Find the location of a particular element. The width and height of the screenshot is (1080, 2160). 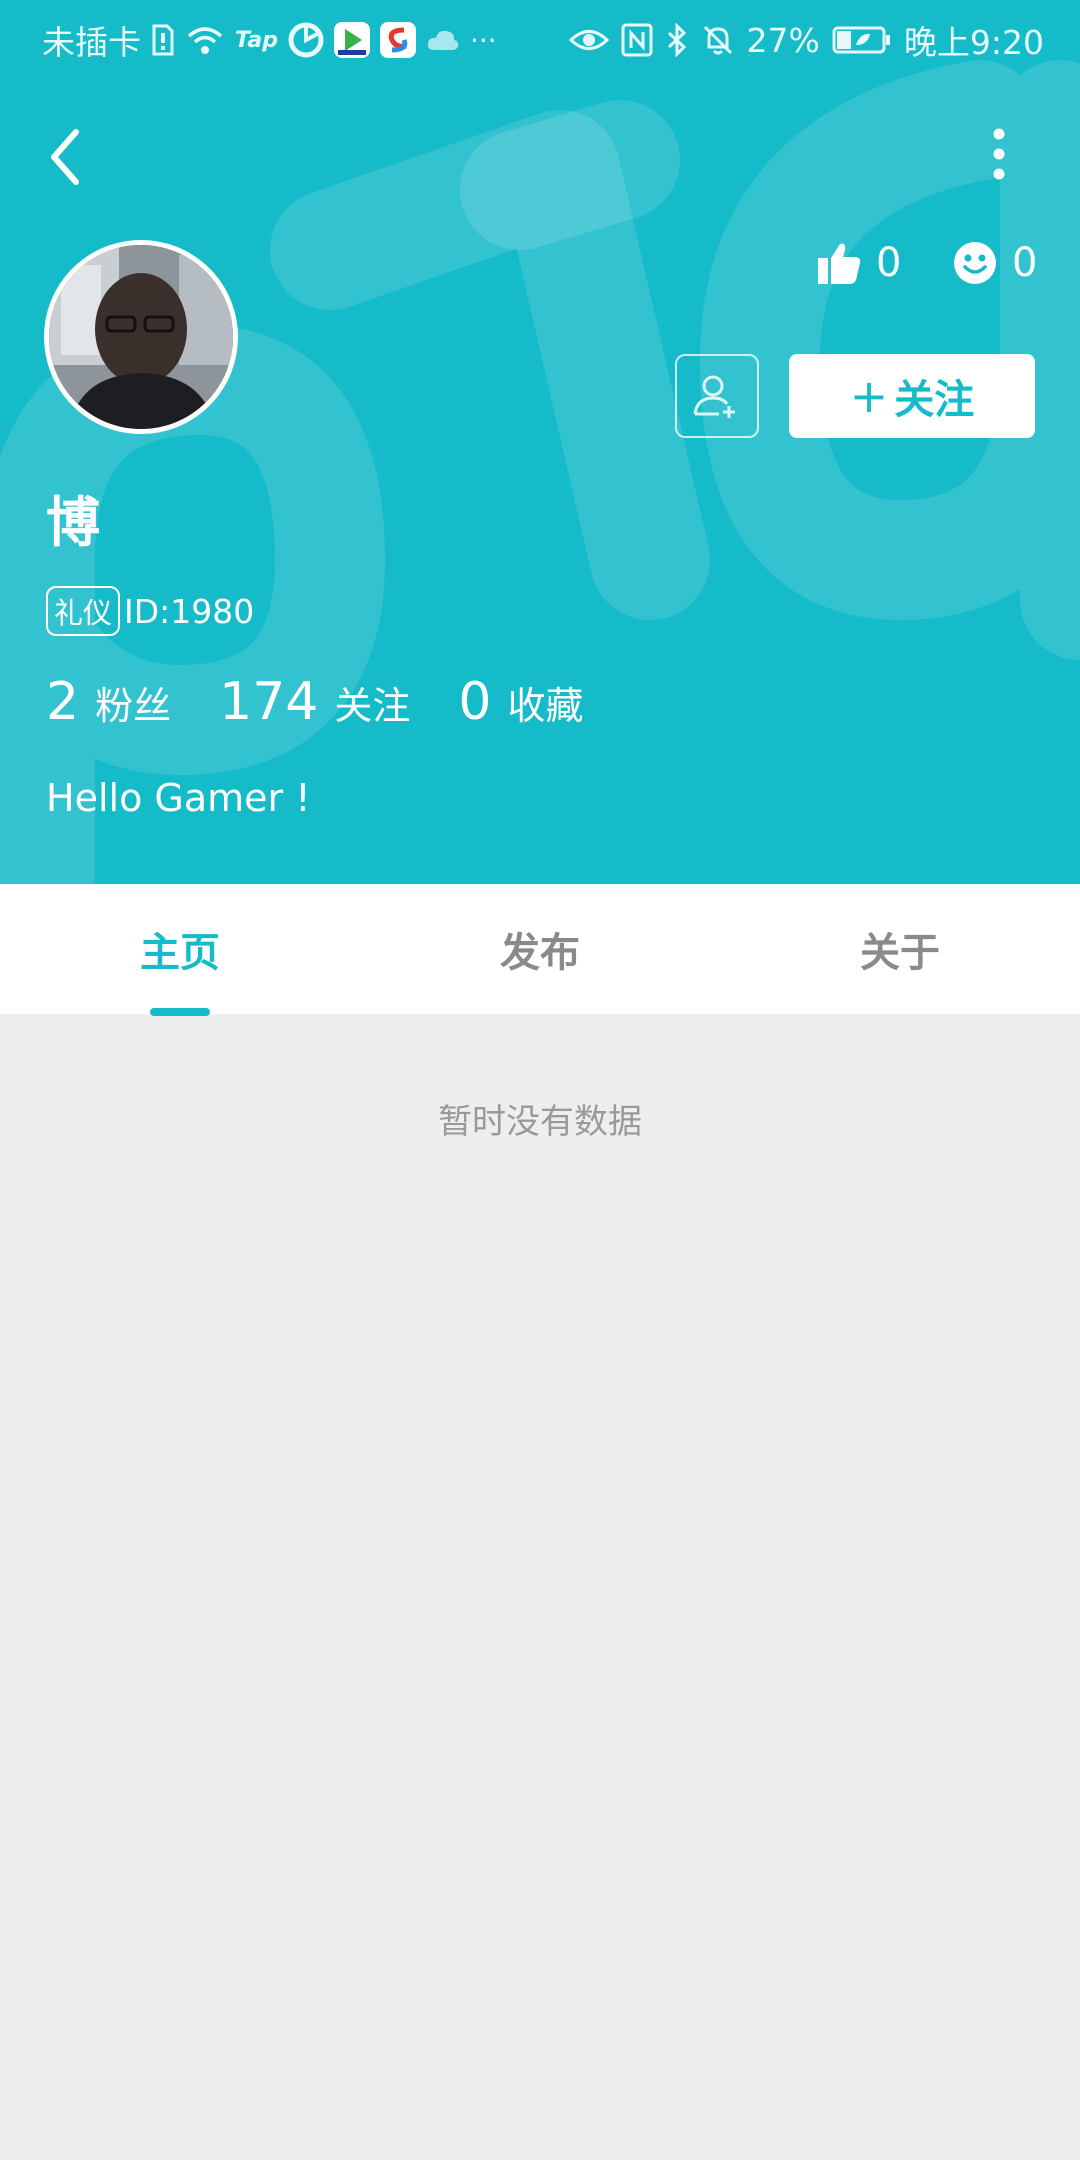

eye-comfort-icon is located at coordinates (588, 40).